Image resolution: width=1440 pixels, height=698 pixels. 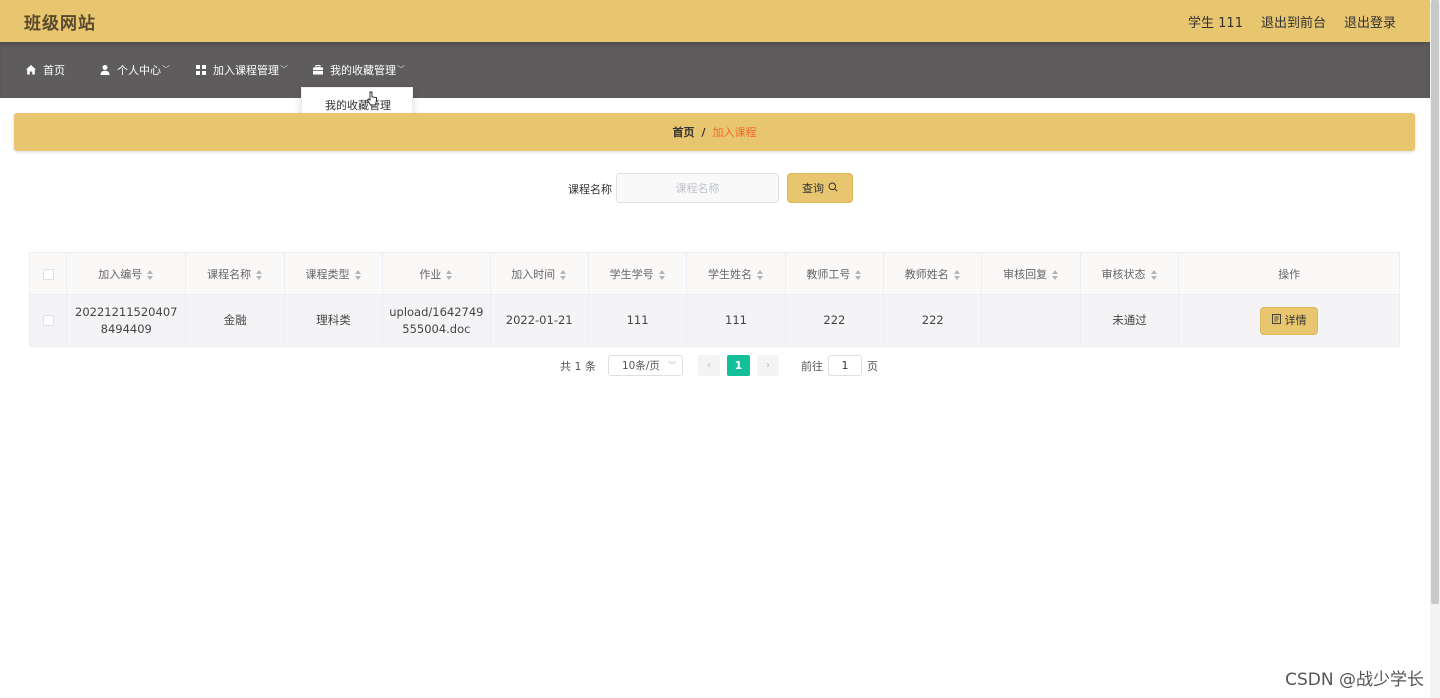 I want to click on next-page-button: ›, so click(x=768, y=365).